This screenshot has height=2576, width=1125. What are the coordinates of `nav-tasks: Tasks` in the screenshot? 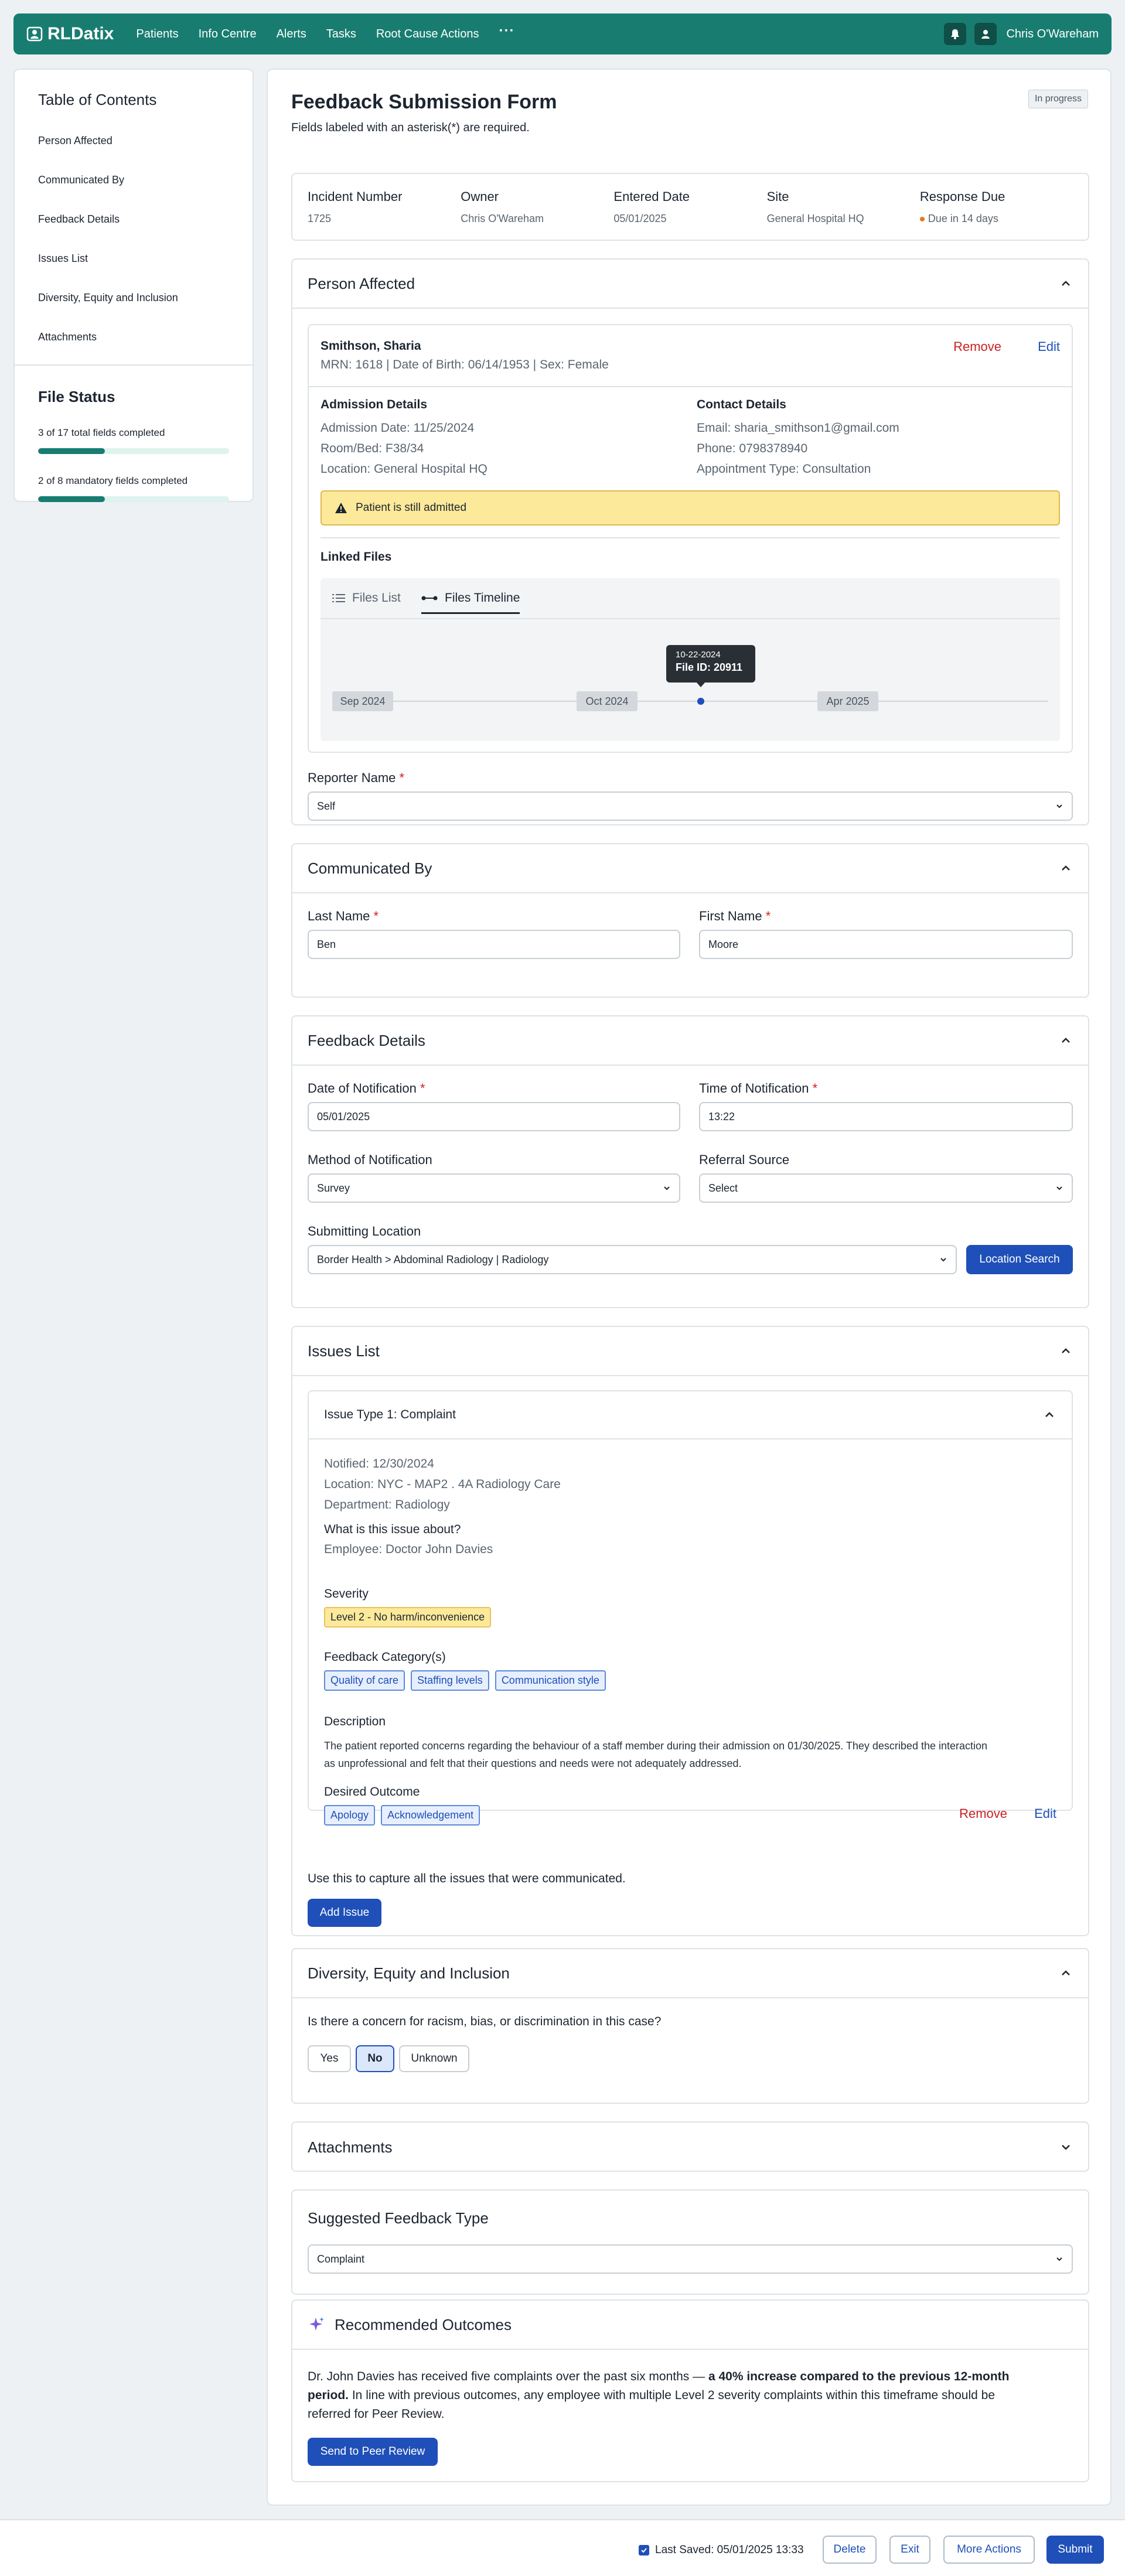 It's located at (341, 34).